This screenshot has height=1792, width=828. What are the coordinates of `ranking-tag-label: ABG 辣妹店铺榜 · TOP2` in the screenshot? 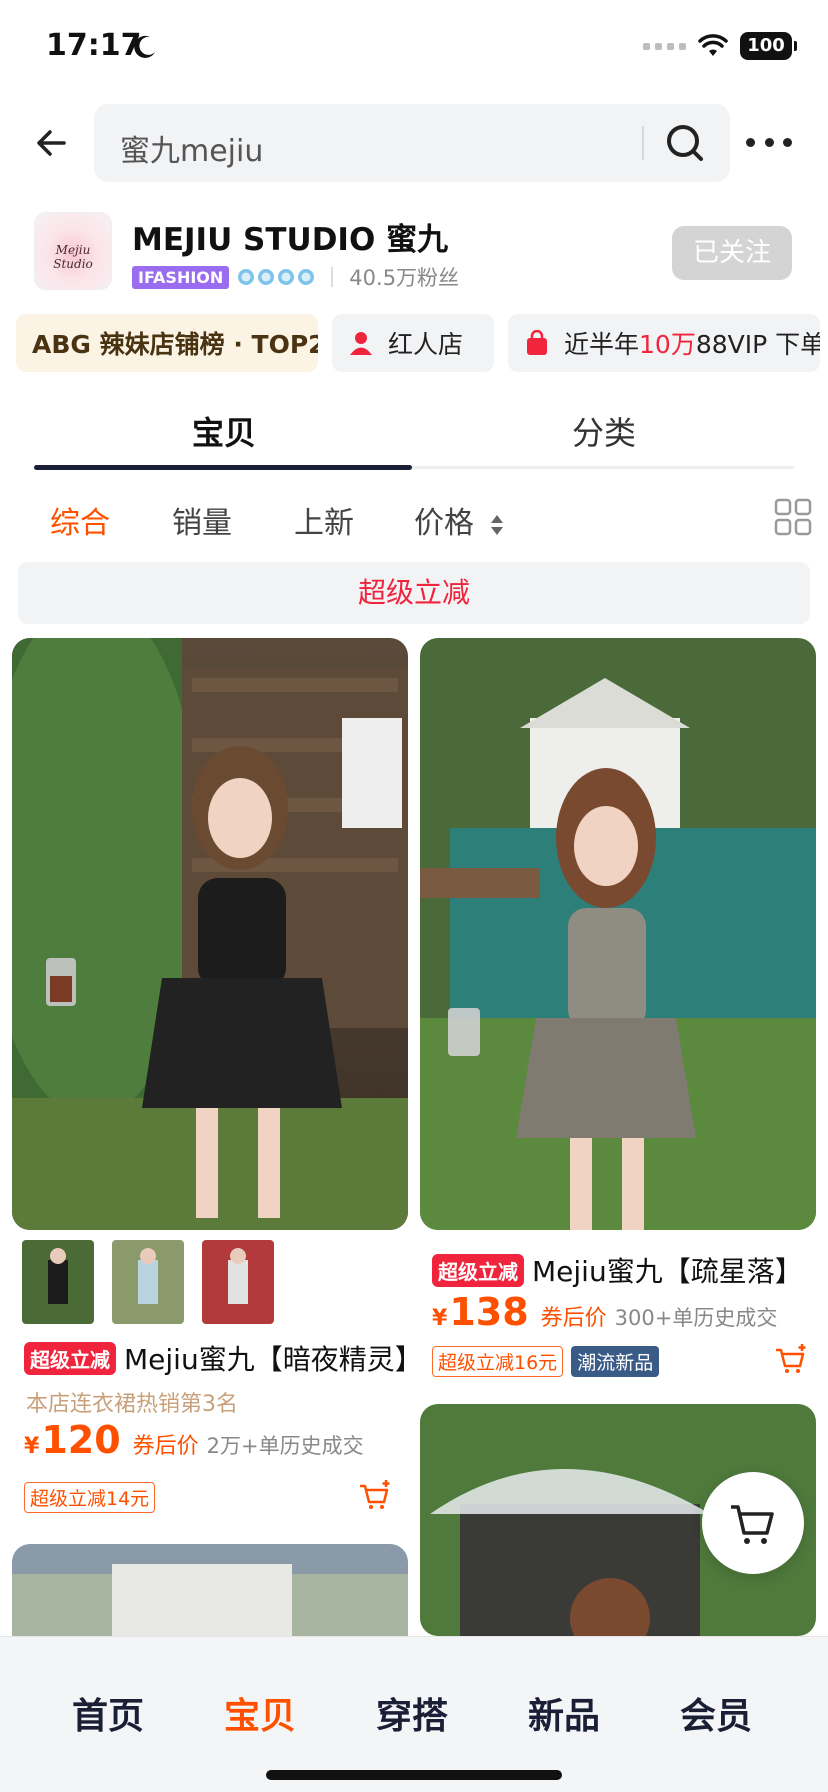 It's located at (175, 344).